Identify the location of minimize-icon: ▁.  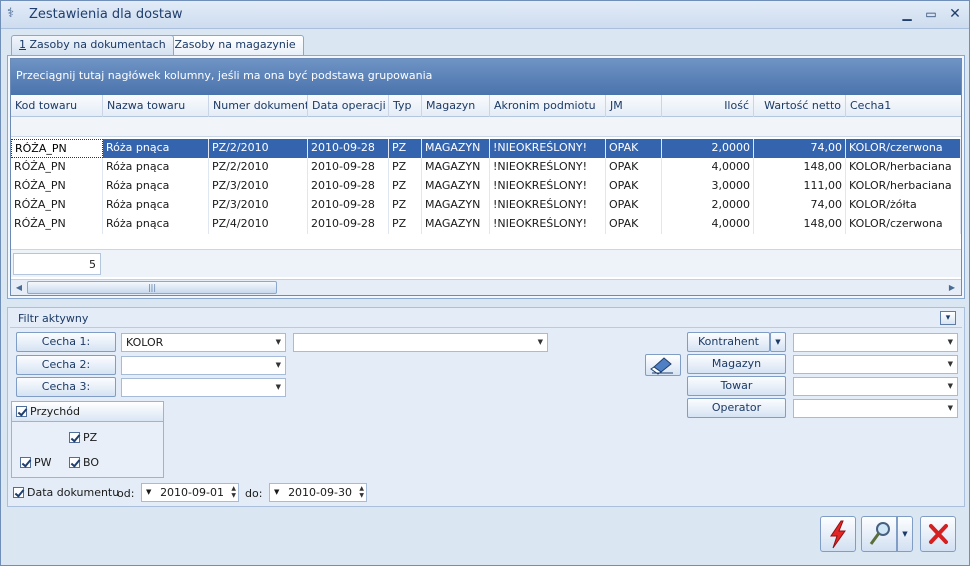
(907, 14).